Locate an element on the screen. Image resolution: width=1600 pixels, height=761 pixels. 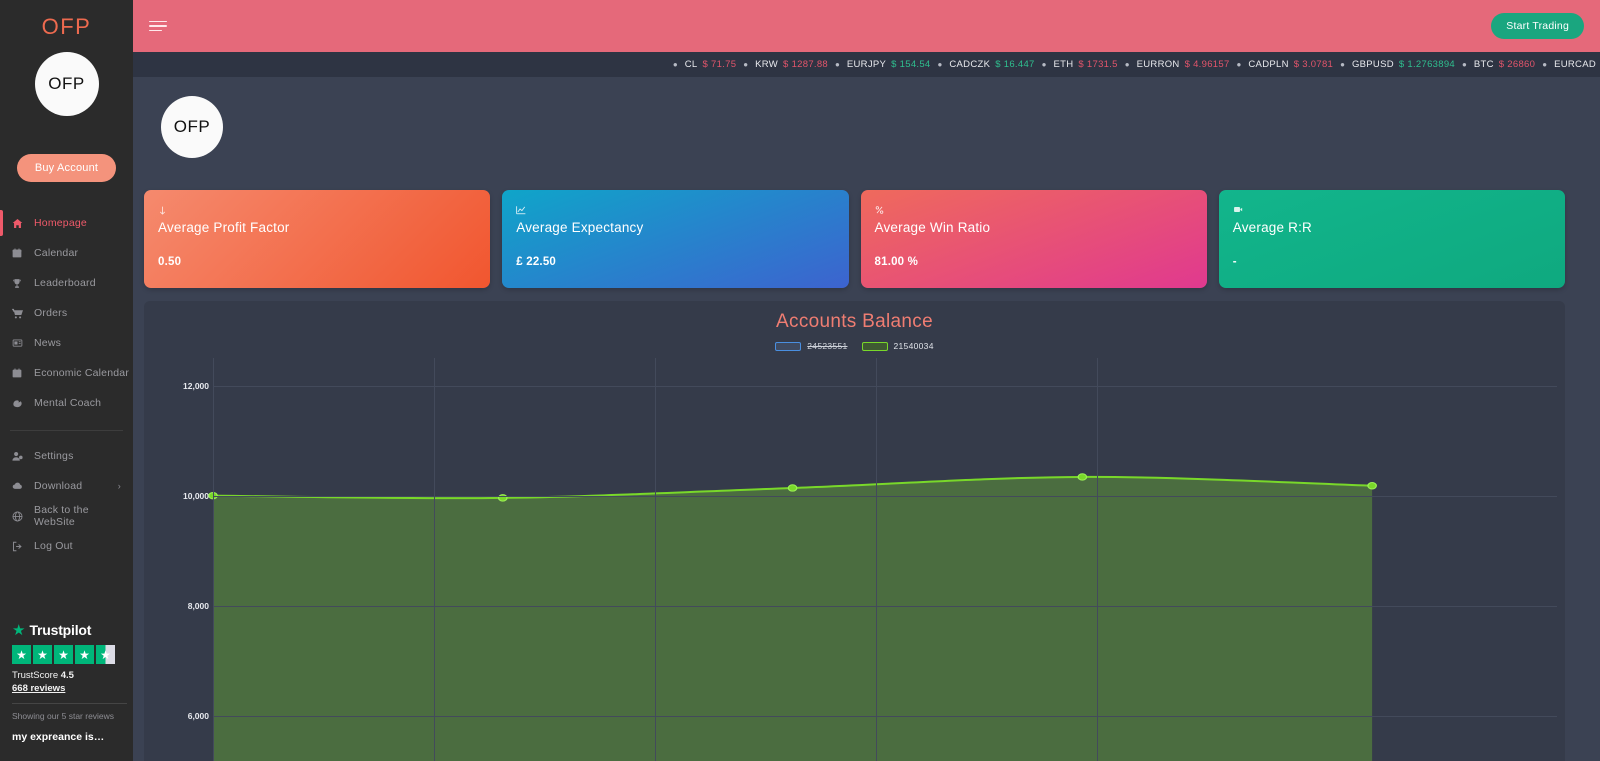
trophy-icon is located at coordinates (20, 283).